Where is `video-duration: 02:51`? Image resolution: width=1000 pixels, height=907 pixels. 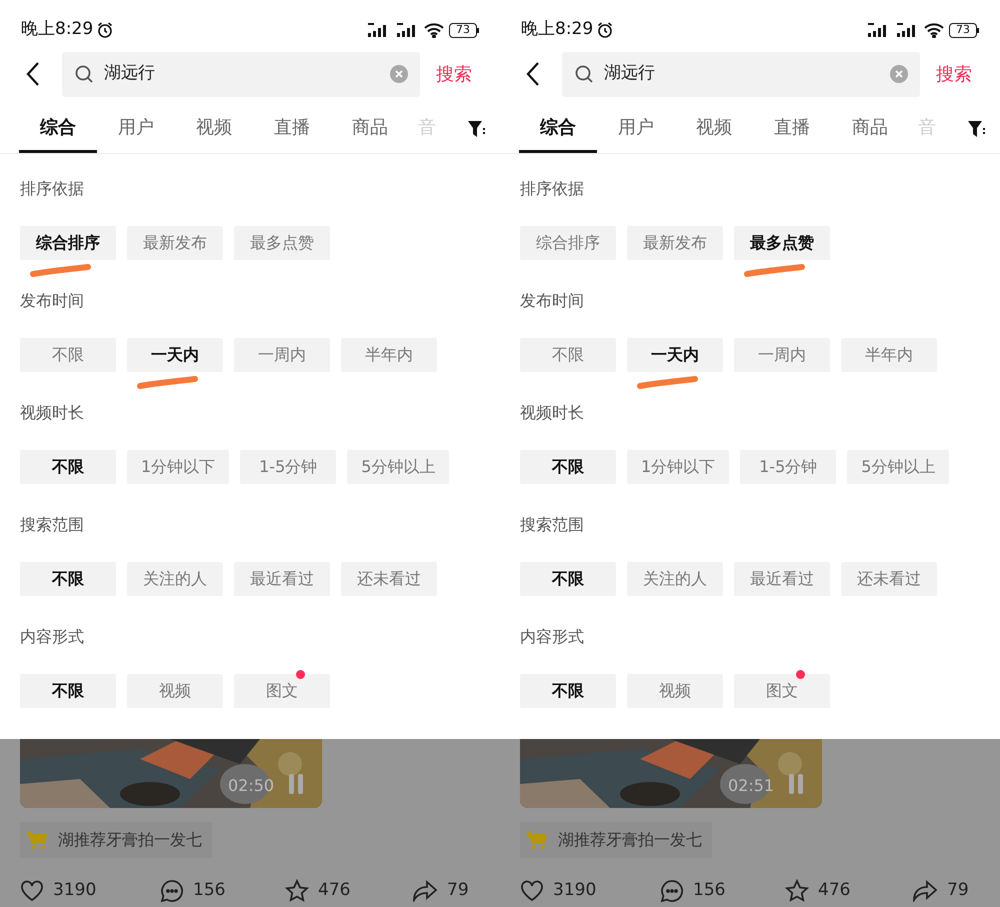
video-duration: 02:51 is located at coordinates (751, 786).